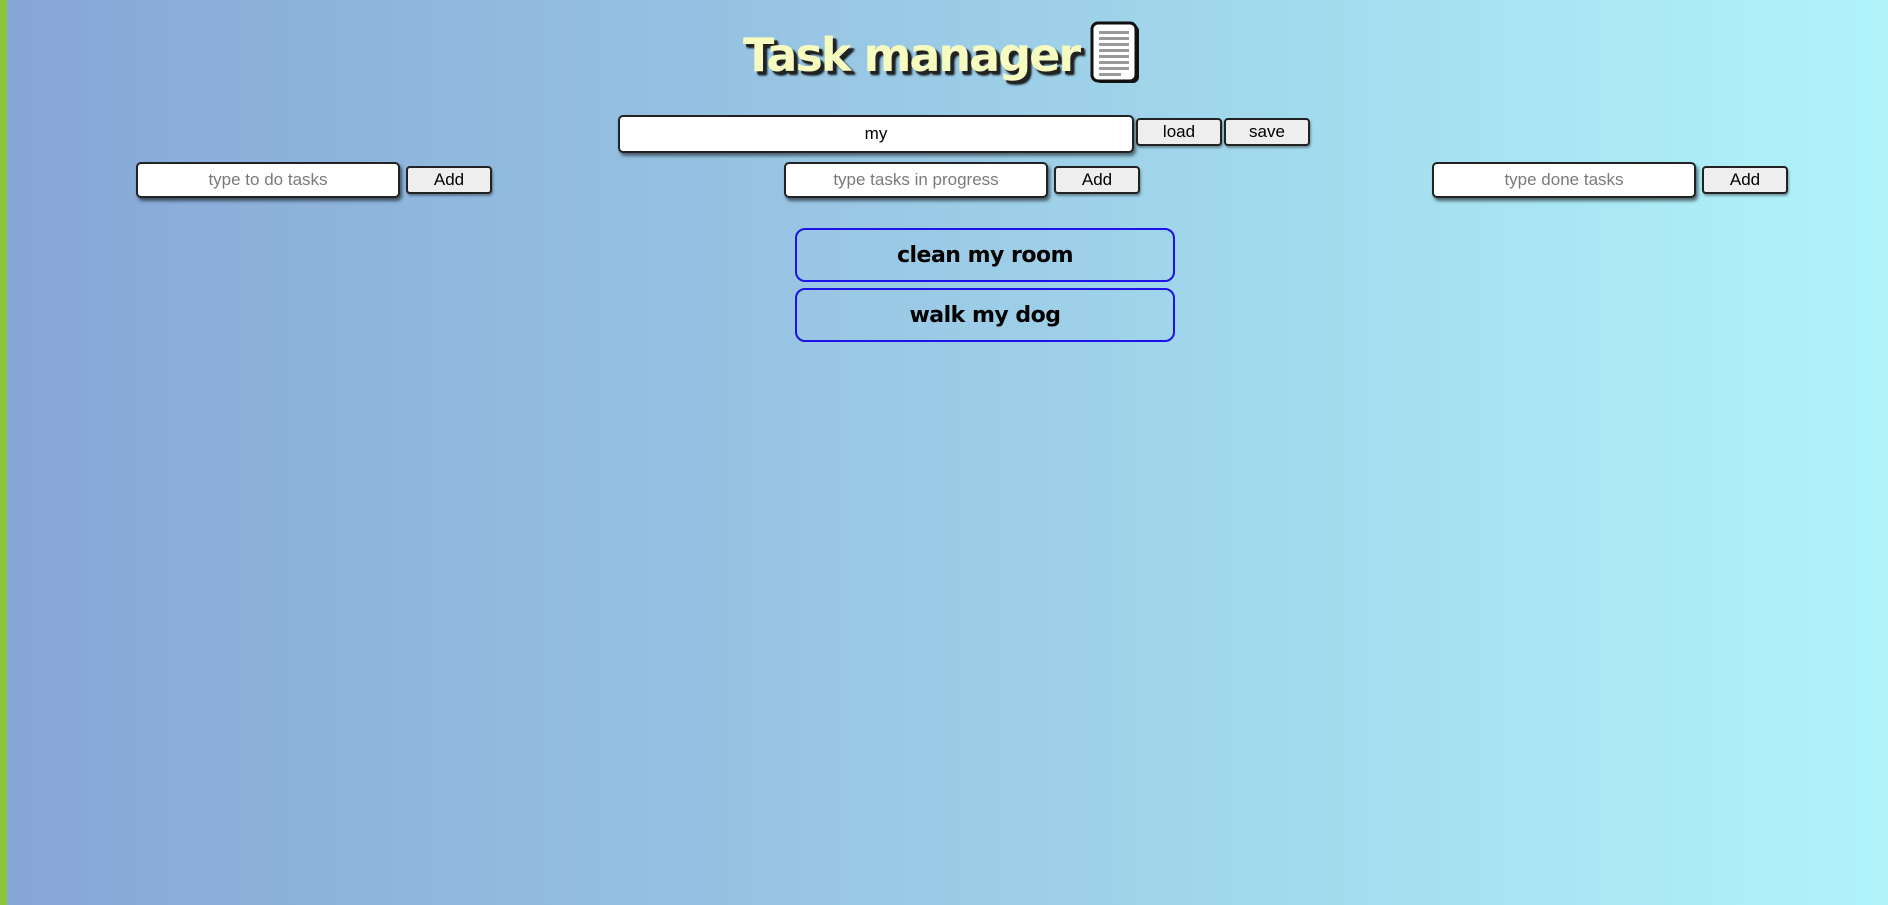 The width and height of the screenshot is (1888, 905). I want to click on header: Task manager, so click(944, 55).